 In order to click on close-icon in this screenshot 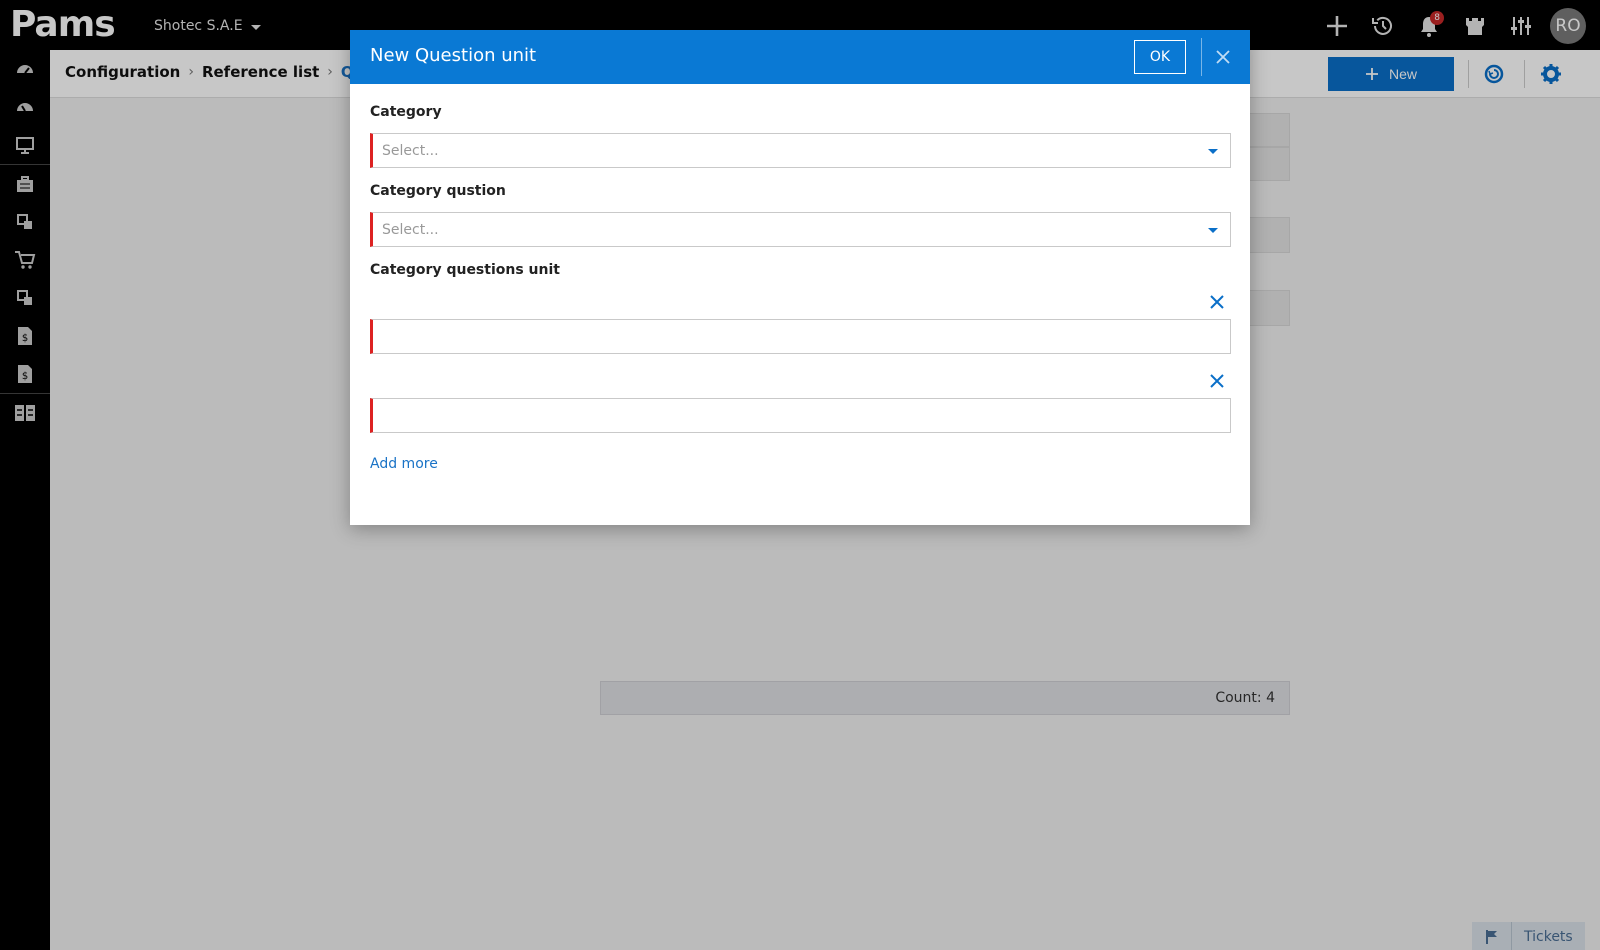, I will do `click(1223, 57)`.